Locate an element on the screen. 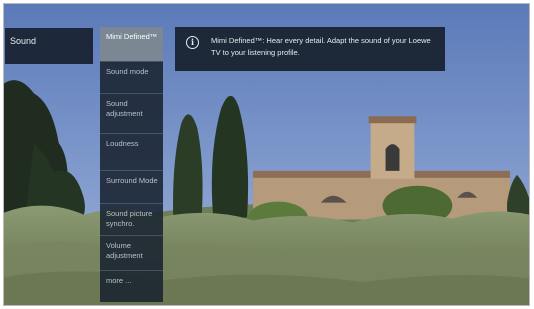 The width and height of the screenshot is (534, 309). menu-item-sound-picture-synchro: Sound picture synchro. is located at coordinates (131, 219).